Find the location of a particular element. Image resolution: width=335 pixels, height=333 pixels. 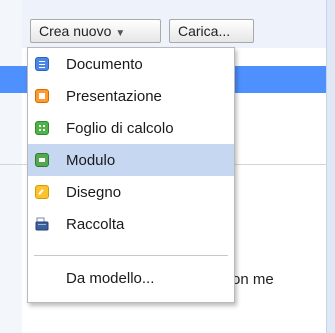

document-icon is located at coordinates (42, 64).